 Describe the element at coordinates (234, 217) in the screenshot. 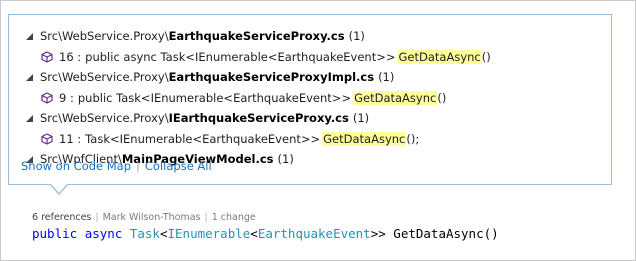

I see `changes-indicator: 1 change` at that location.